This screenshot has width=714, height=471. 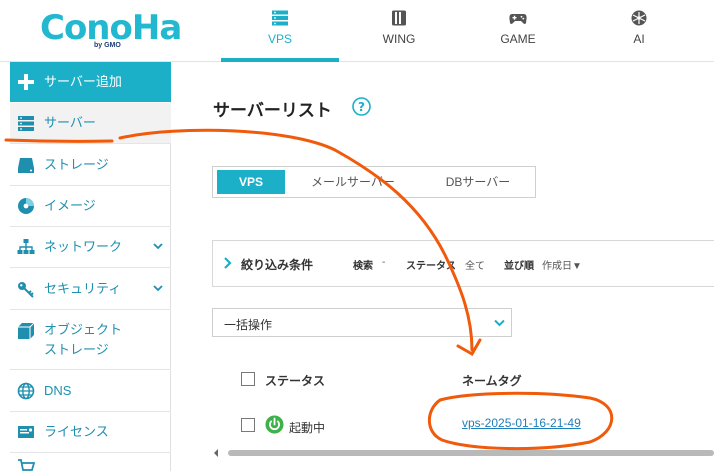 What do you see at coordinates (478, 182) in the screenshot?
I see `tab-db-server: DBサーバー` at bounding box center [478, 182].